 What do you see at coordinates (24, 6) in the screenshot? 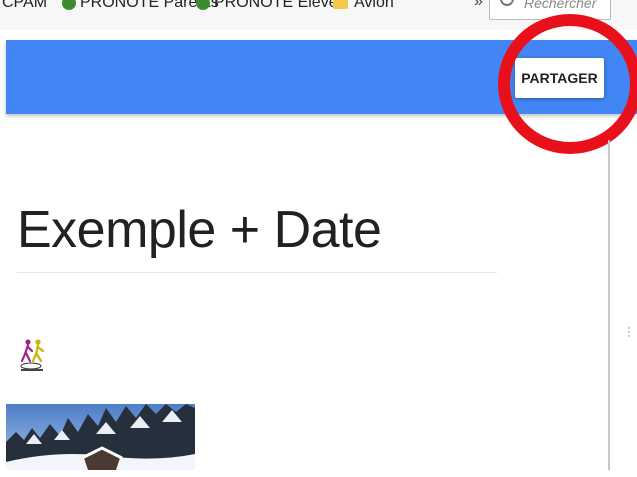
I see `bookmark-cpam: CPAM` at bounding box center [24, 6].